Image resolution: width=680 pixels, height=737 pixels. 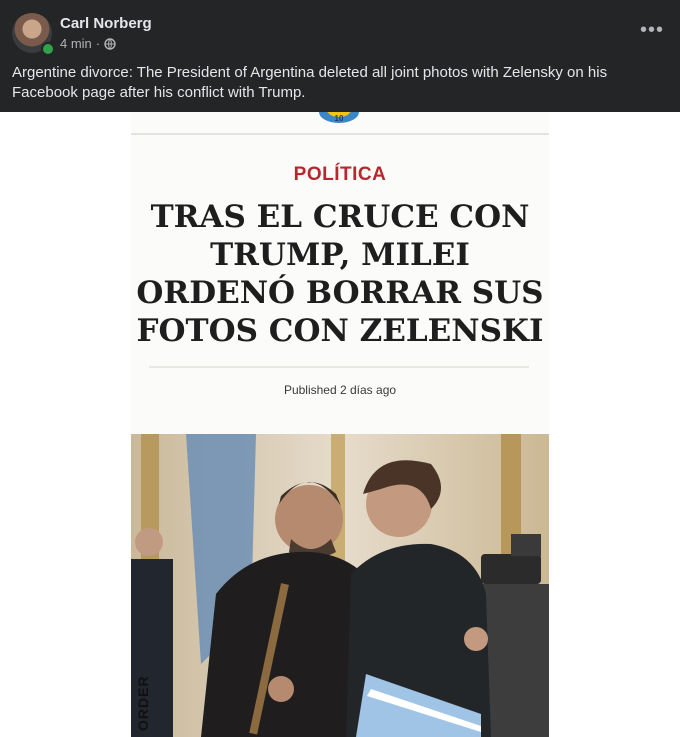 What do you see at coordinates (340, 390) in the screenshot?
I see `published-date: Published 2 días ago` at bounding box center [340, 390].